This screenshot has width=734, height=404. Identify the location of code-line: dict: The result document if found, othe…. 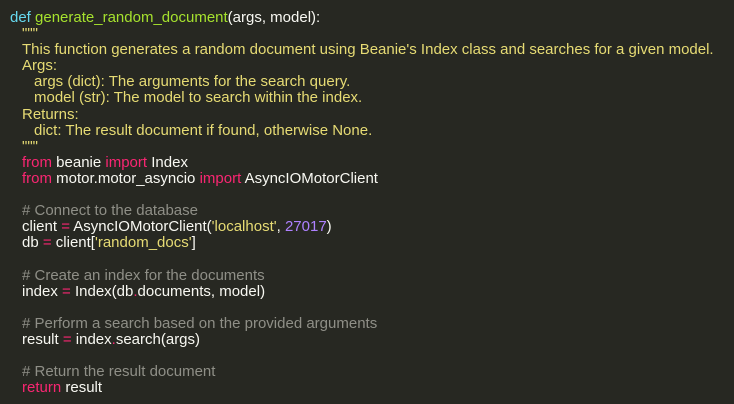
(372, 130).